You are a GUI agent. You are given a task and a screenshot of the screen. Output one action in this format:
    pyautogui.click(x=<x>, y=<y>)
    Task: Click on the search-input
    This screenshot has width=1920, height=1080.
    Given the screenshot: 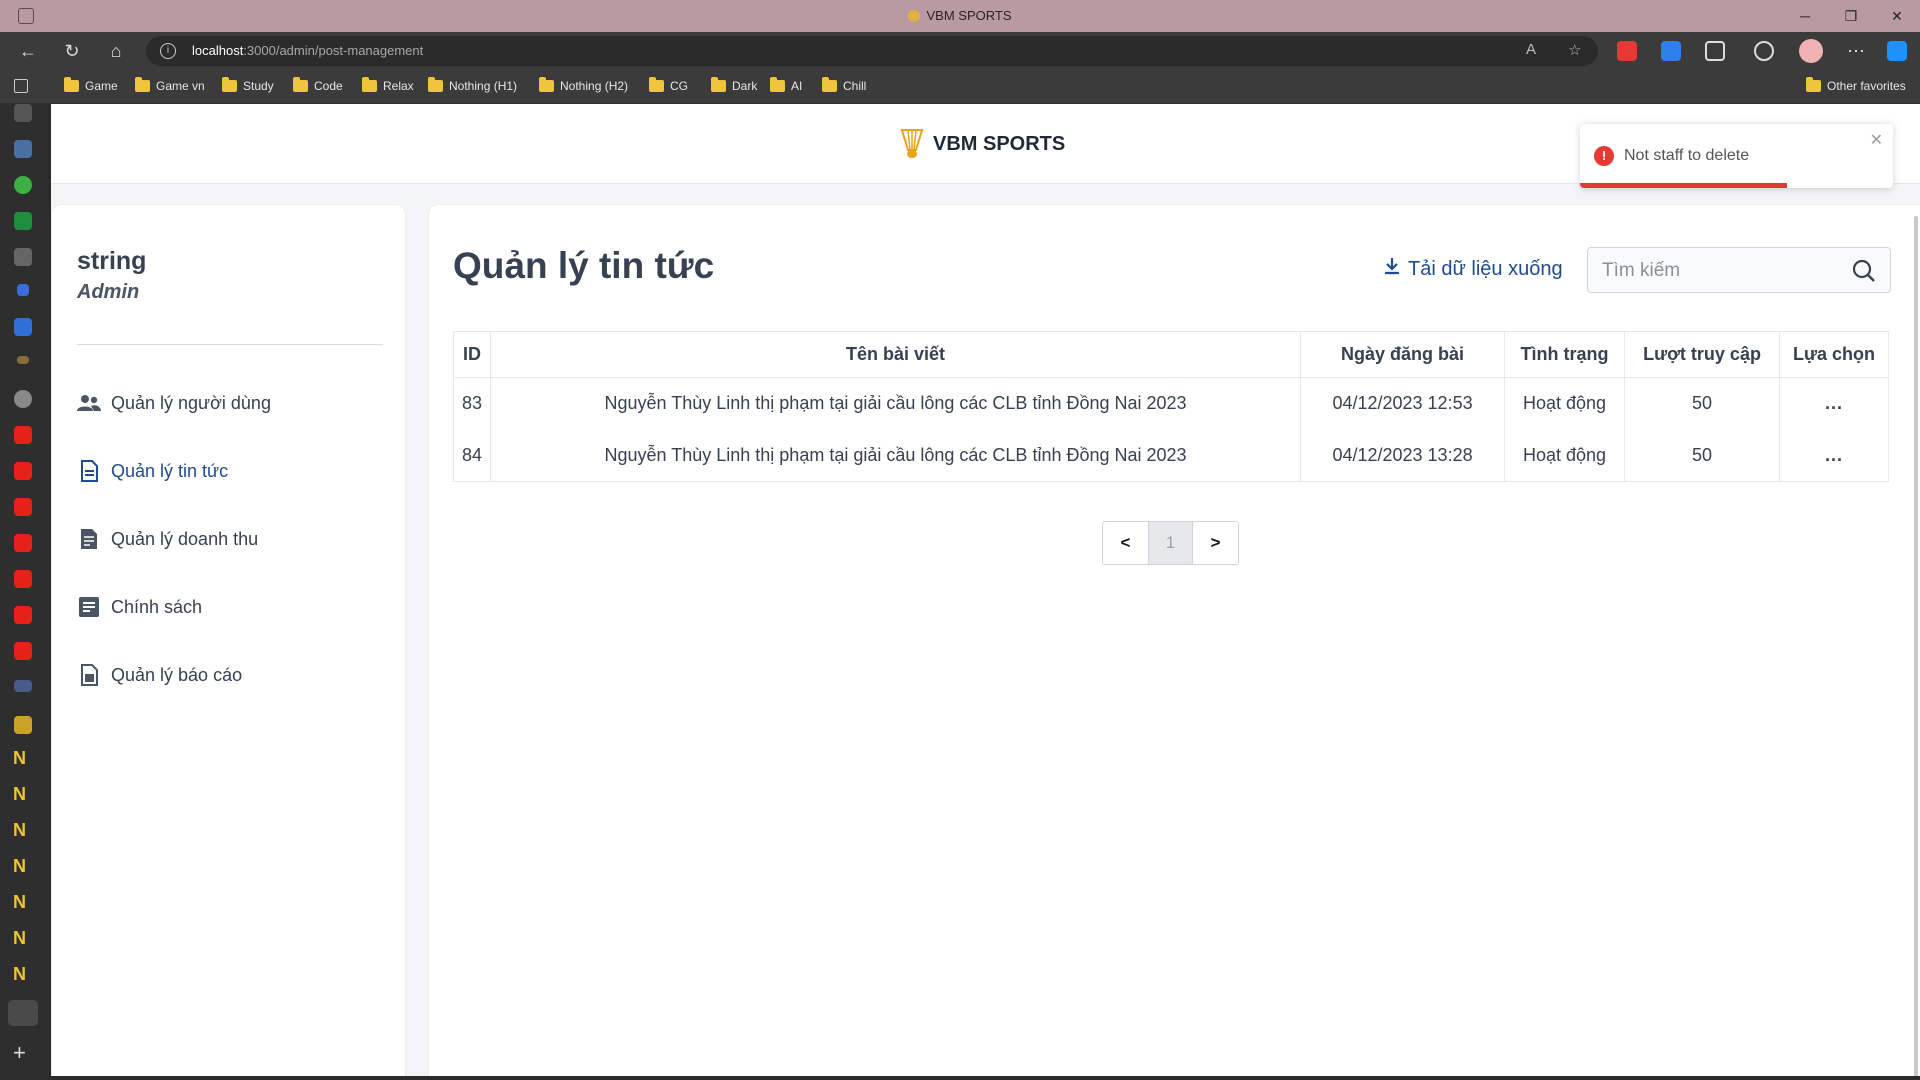 What is the action you would take?
    pyautogui.click(x=1722, y=271)
    